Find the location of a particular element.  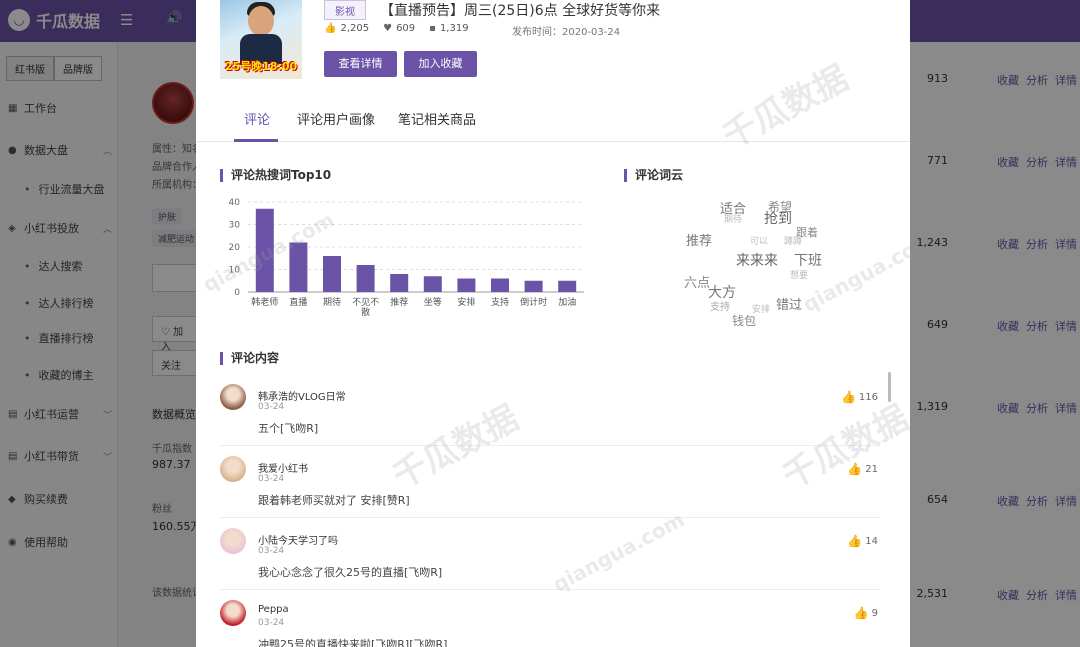

comment-likes: 👍 116 is located at coordinates (859, 397).